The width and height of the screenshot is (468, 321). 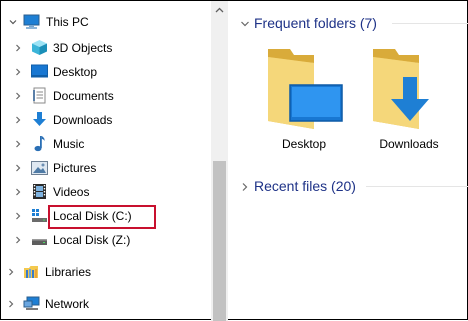 I want to click on nav-item-videos: Videos, so click(x=106, y=192).